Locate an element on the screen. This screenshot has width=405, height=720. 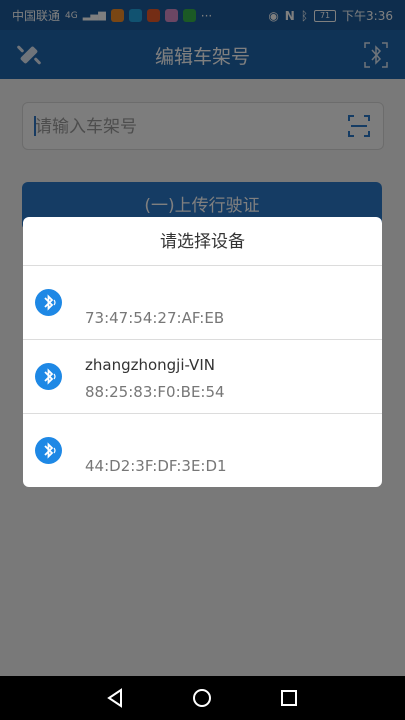
device-list-item: 44:D2:3F:DF:3E:D1 is located at coordinates (202, 450).